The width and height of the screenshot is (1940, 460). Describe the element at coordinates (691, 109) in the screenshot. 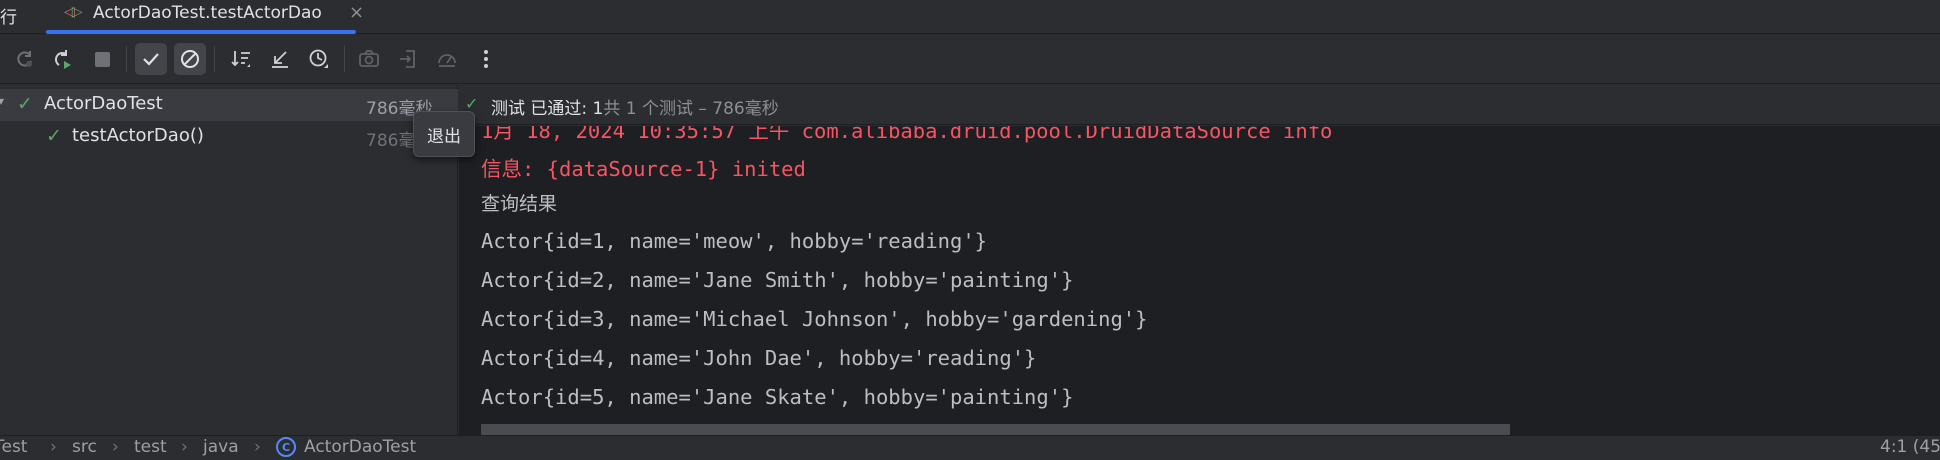

I see `test-status-summary: 共 1 个测试 – 786毫秒` at that location.